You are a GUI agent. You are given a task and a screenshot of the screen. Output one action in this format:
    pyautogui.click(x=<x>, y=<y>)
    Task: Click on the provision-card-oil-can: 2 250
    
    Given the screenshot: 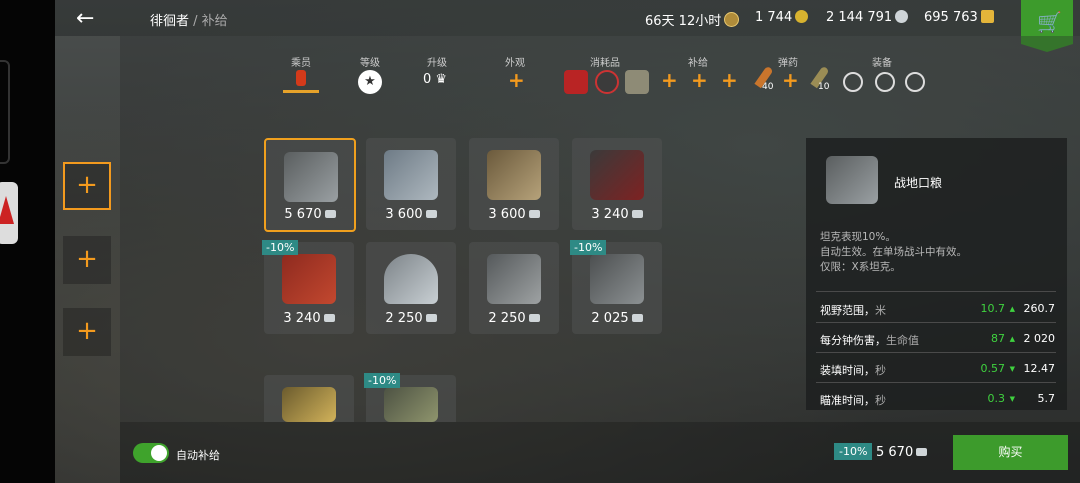 What is the action you would take?
    pyautogui.click(x=411, y=288)
    